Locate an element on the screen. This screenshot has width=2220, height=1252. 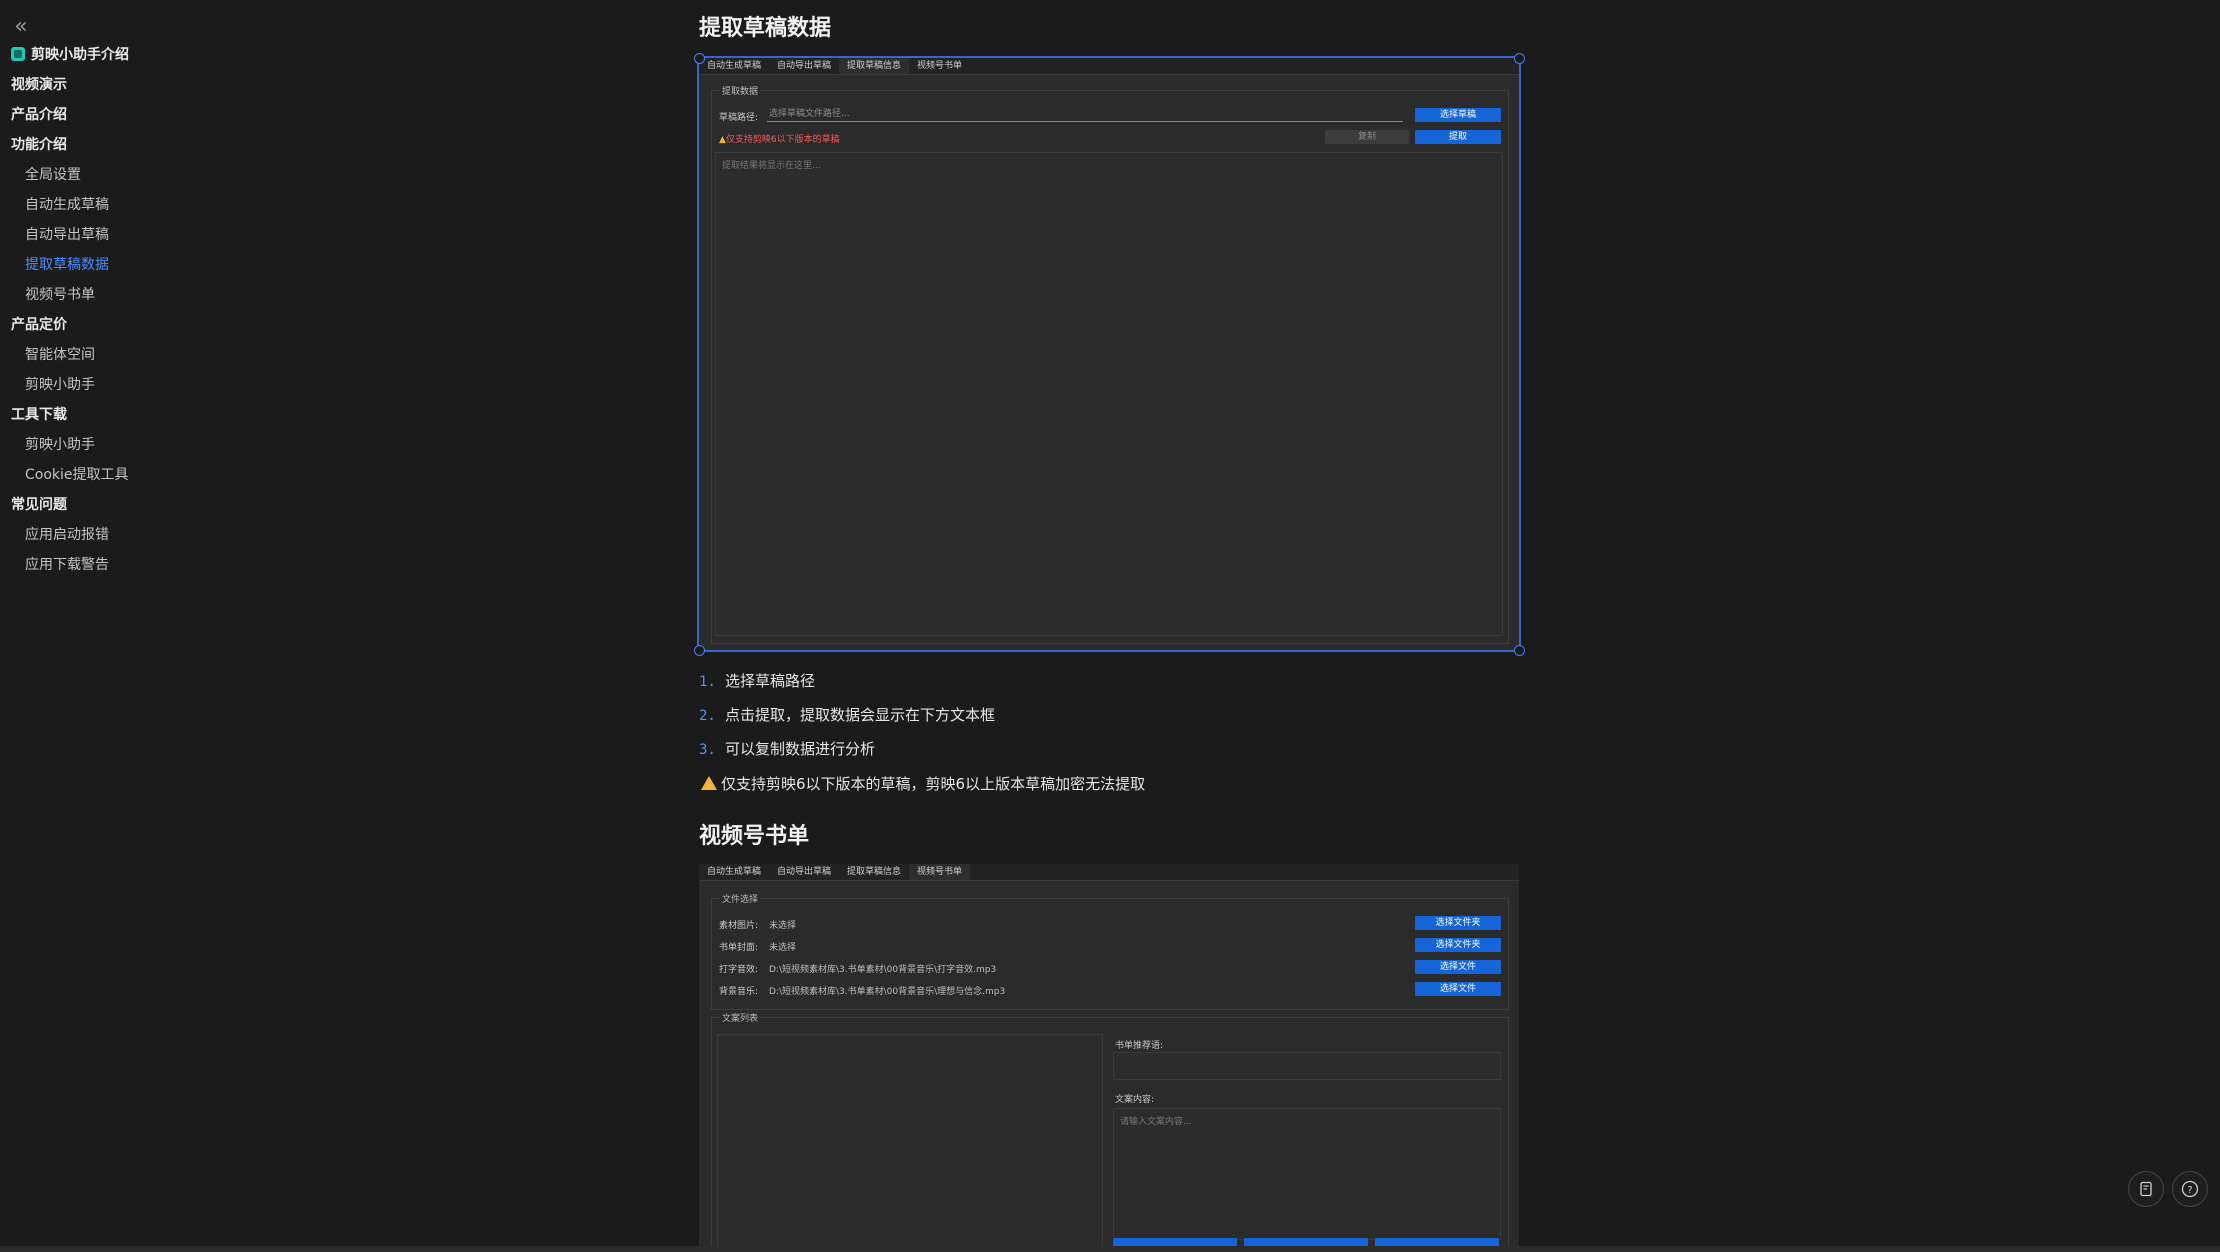
warning-text: 仅支持剪映6以下版本的草稿 is located at coordinates (782, 140).